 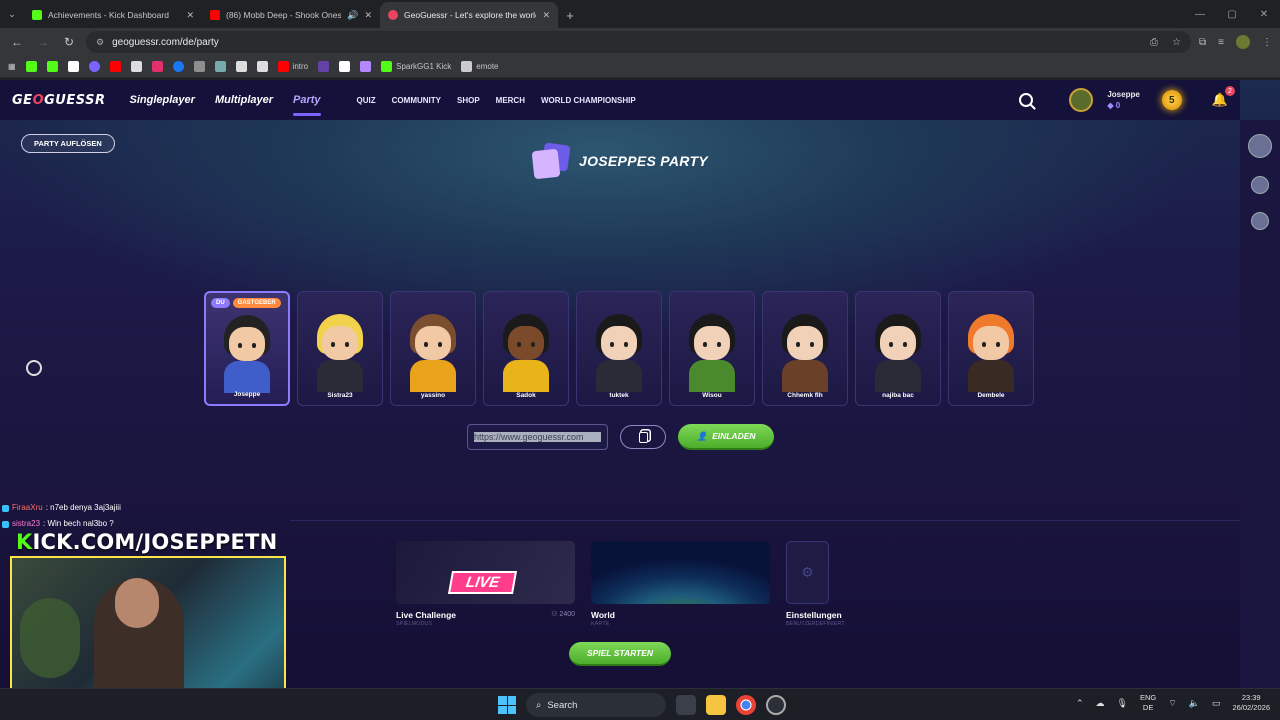 I want to click on install-app-icon: ⎙, so click(x=1154, y=42).